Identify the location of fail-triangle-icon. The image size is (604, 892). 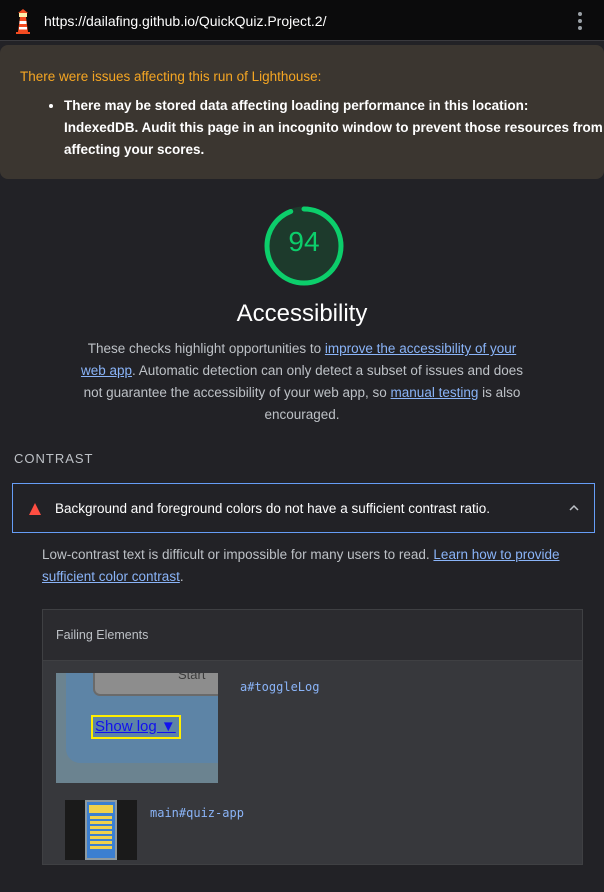
(35, 509).